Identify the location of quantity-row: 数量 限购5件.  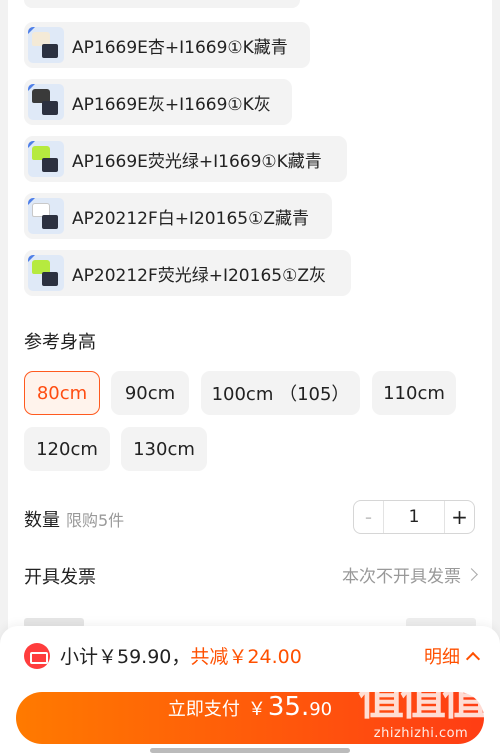
(74, 519).